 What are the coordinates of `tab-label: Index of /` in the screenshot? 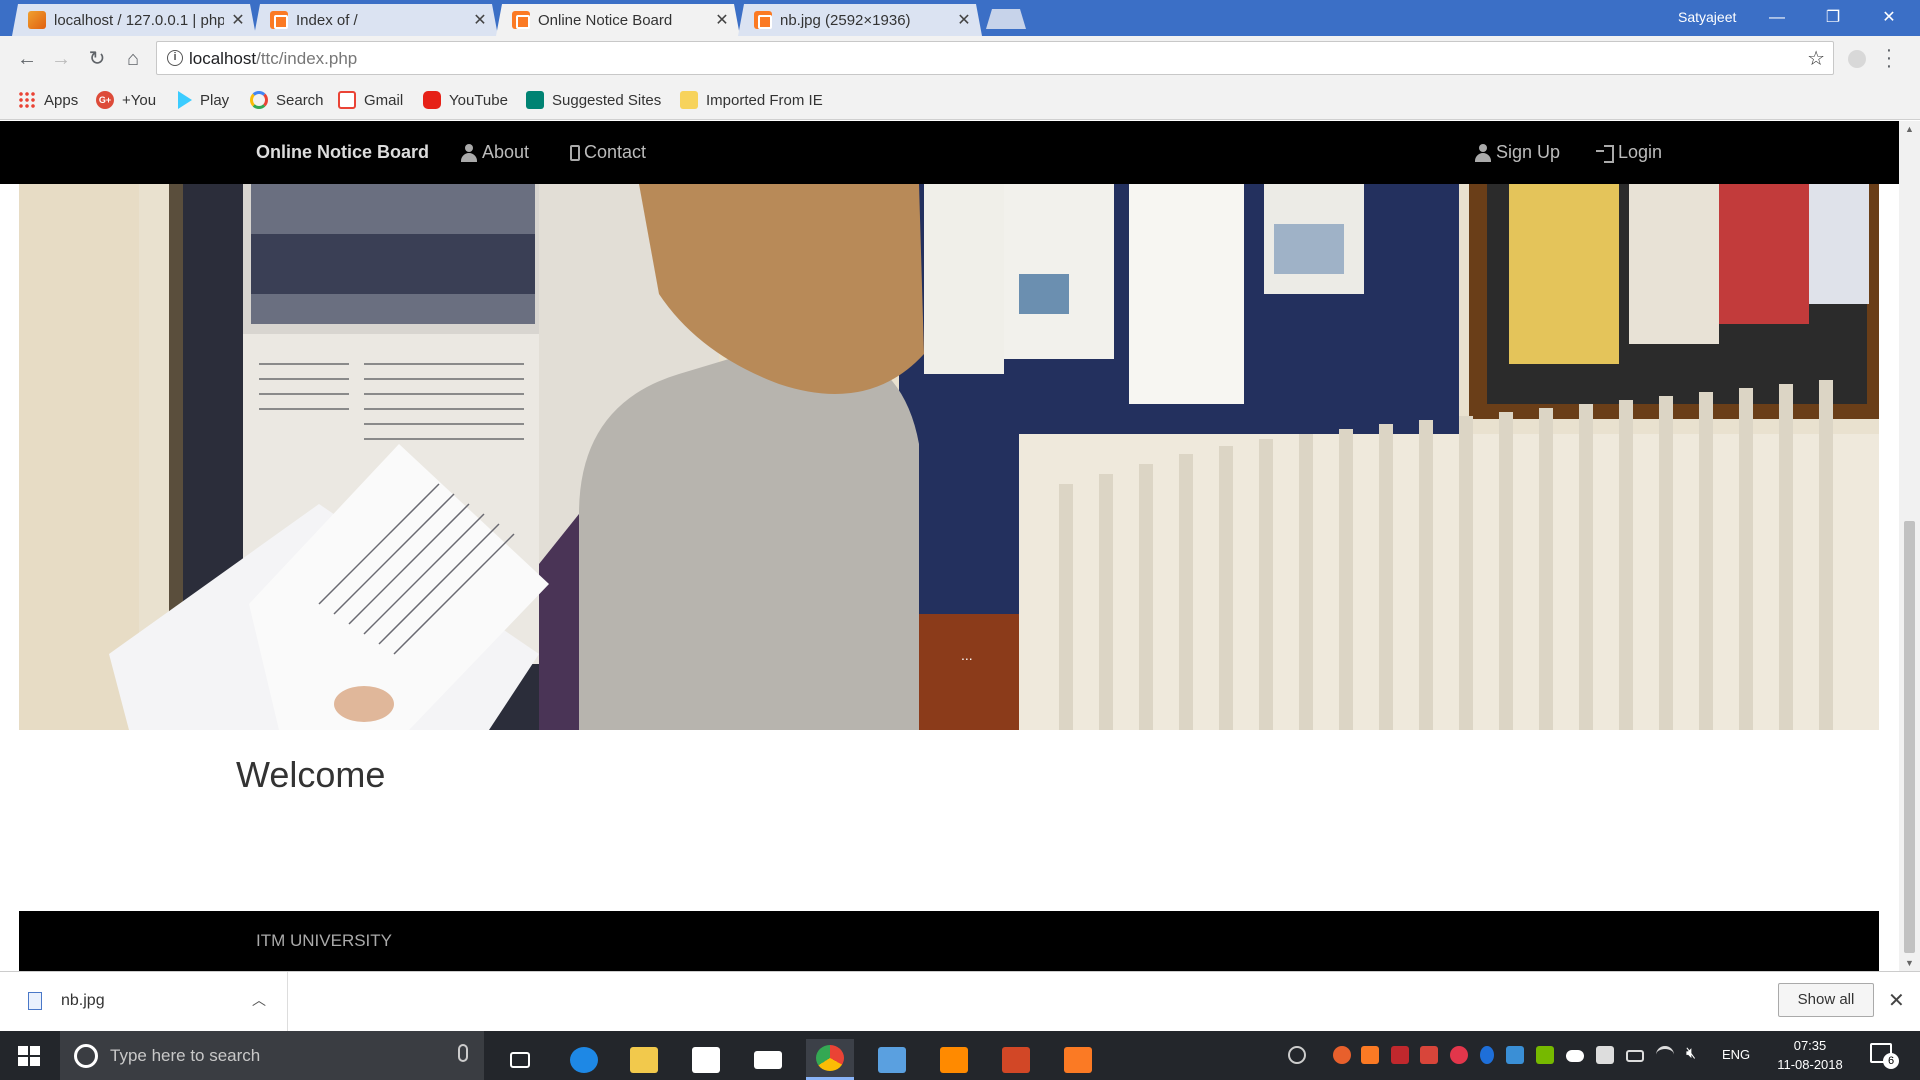 It's located at (327, 20).